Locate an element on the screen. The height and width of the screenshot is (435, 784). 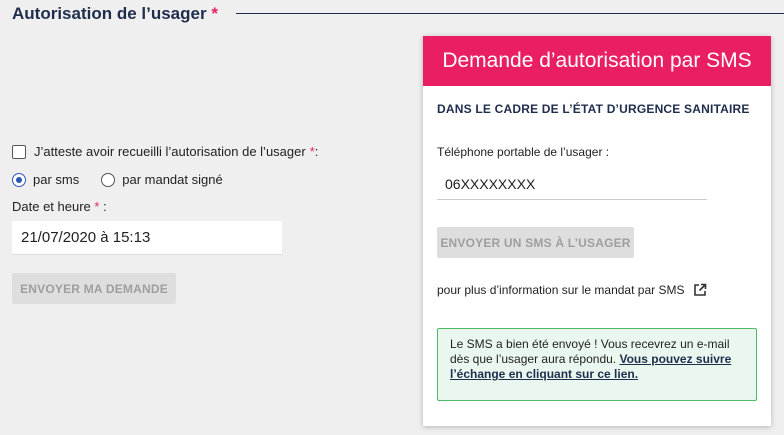
date-label-suffix: : is located at coordinates (105, 206).